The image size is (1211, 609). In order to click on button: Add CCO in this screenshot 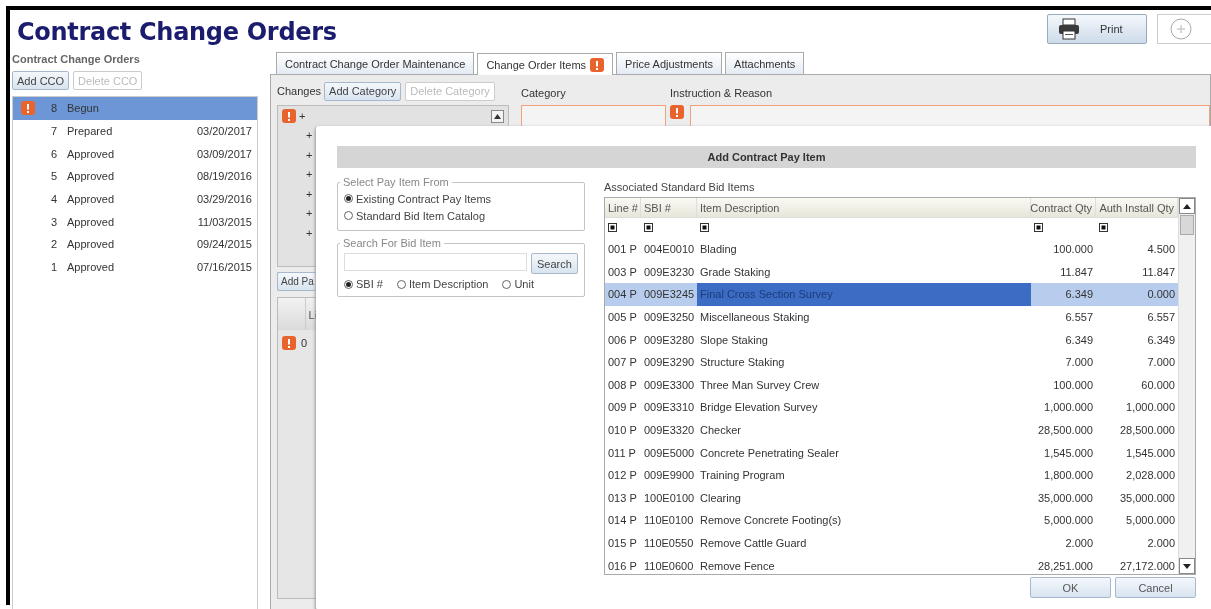, I will do `click(41, 80)`.